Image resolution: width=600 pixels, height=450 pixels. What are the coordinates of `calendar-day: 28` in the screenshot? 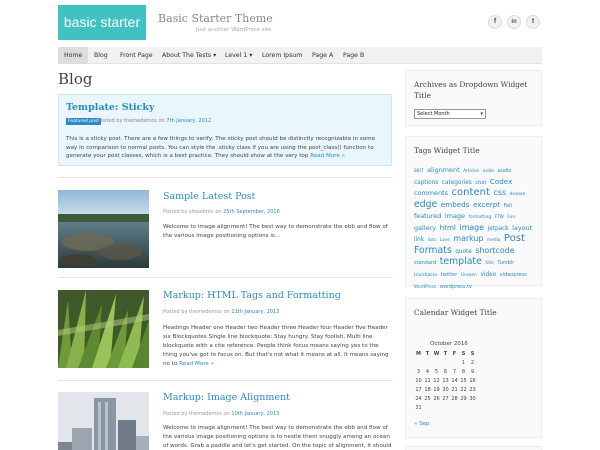 It's located at (454, 398).